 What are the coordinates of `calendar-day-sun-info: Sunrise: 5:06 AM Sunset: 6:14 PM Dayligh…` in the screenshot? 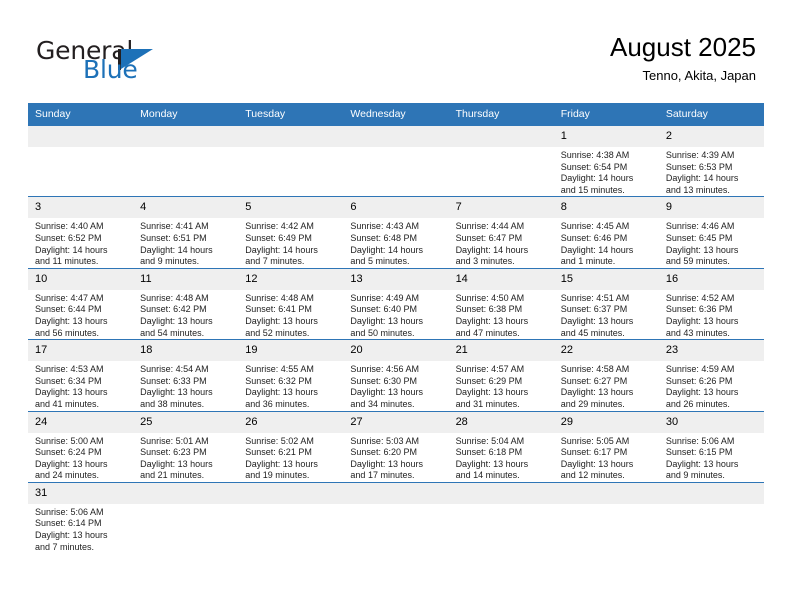 It's located at (71, 529).